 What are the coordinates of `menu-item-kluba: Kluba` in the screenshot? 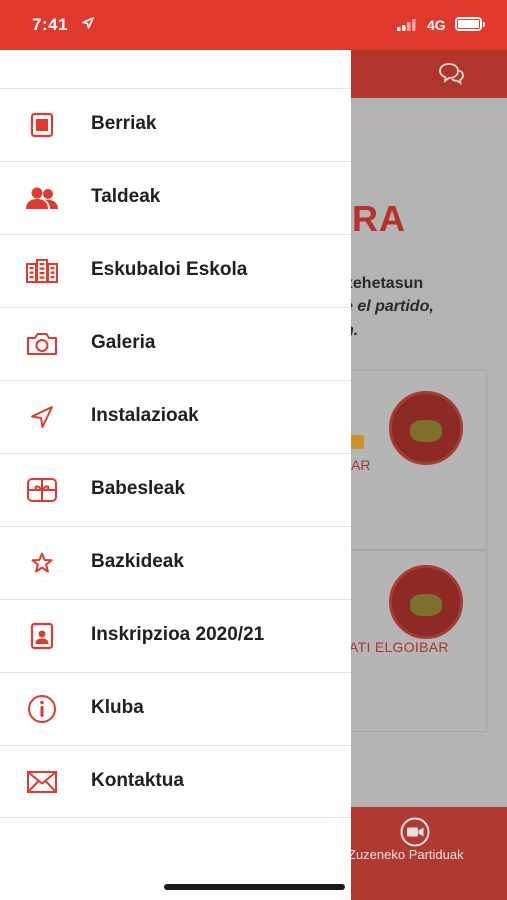 It's located at (175, 708).